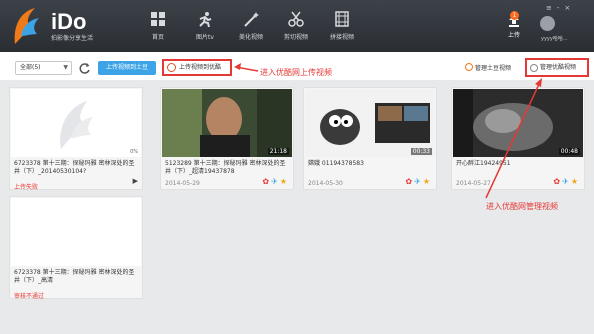  What do you see at coordinates (30, 67) in the screenshot?
I see `filter-value: 全部(5)` at bounding box center [30, 67].